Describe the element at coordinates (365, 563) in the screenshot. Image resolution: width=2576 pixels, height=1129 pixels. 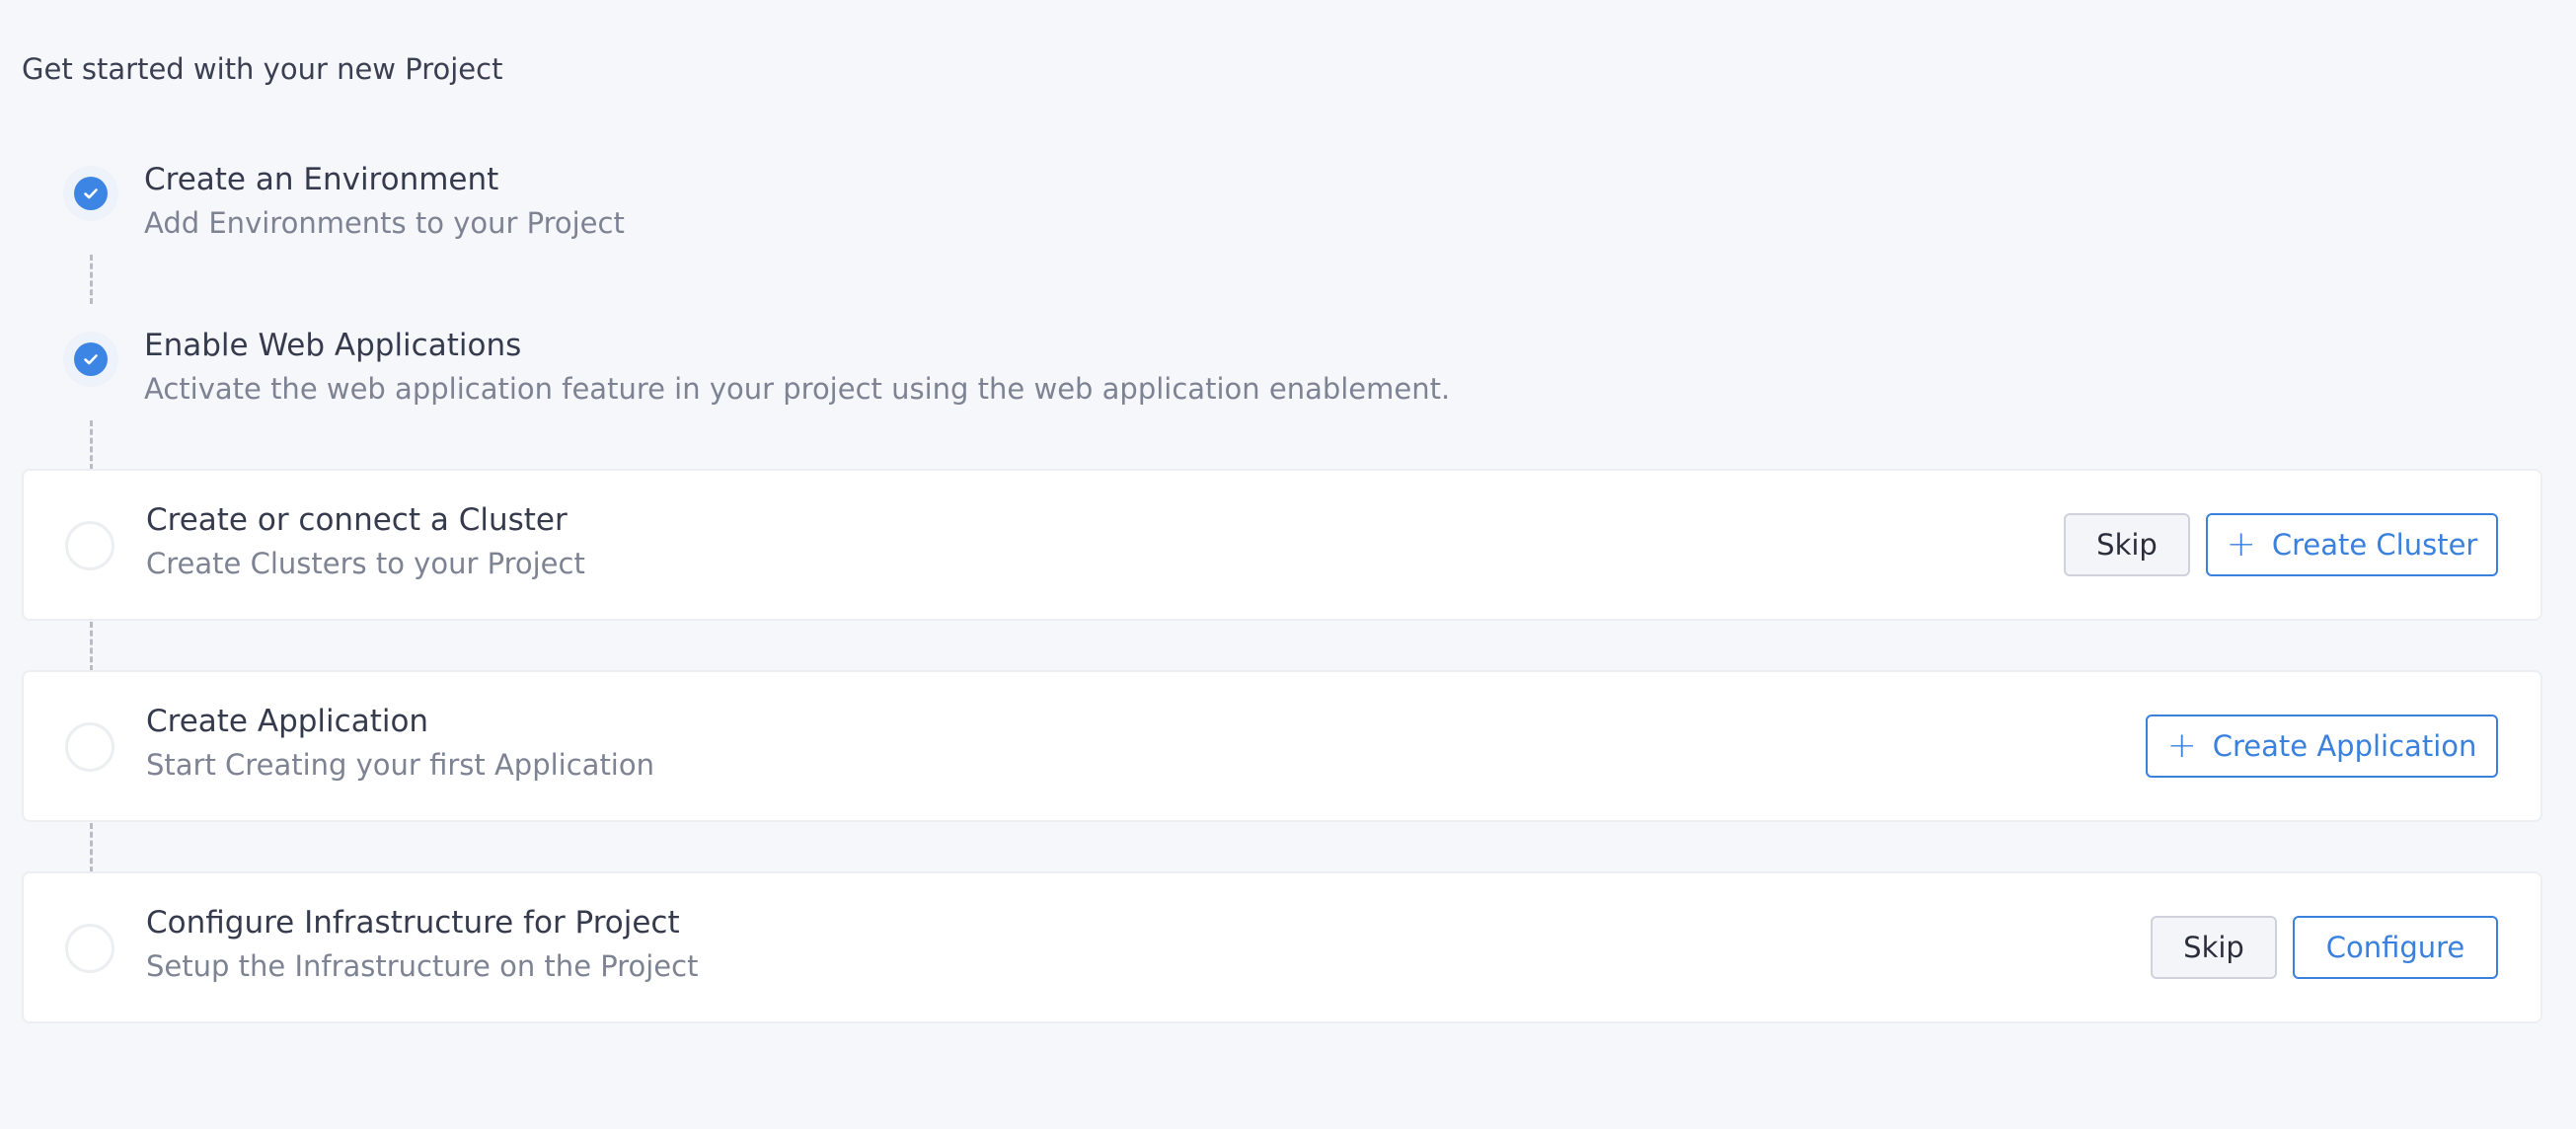
I see `step-description: Create Clusters to your Project` at that location.